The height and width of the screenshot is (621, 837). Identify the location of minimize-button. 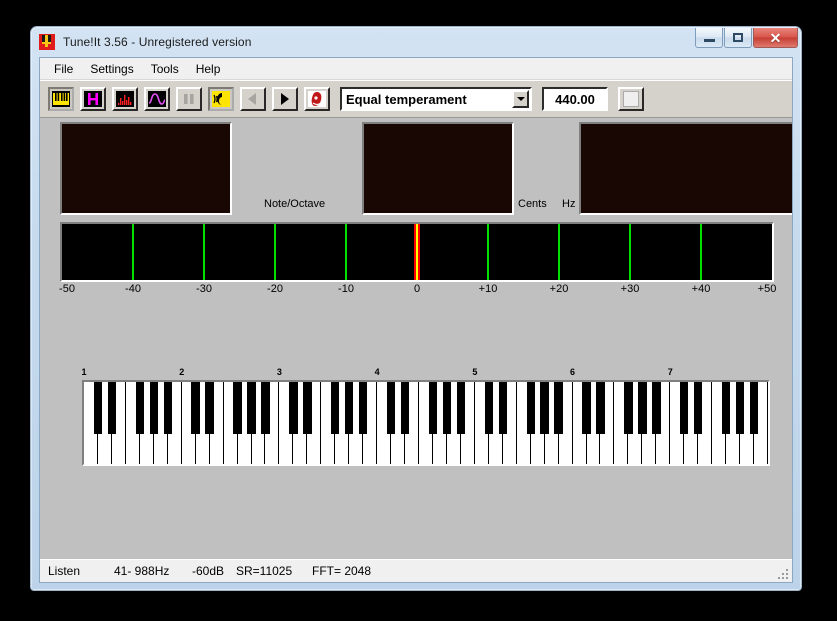
(709, 38).